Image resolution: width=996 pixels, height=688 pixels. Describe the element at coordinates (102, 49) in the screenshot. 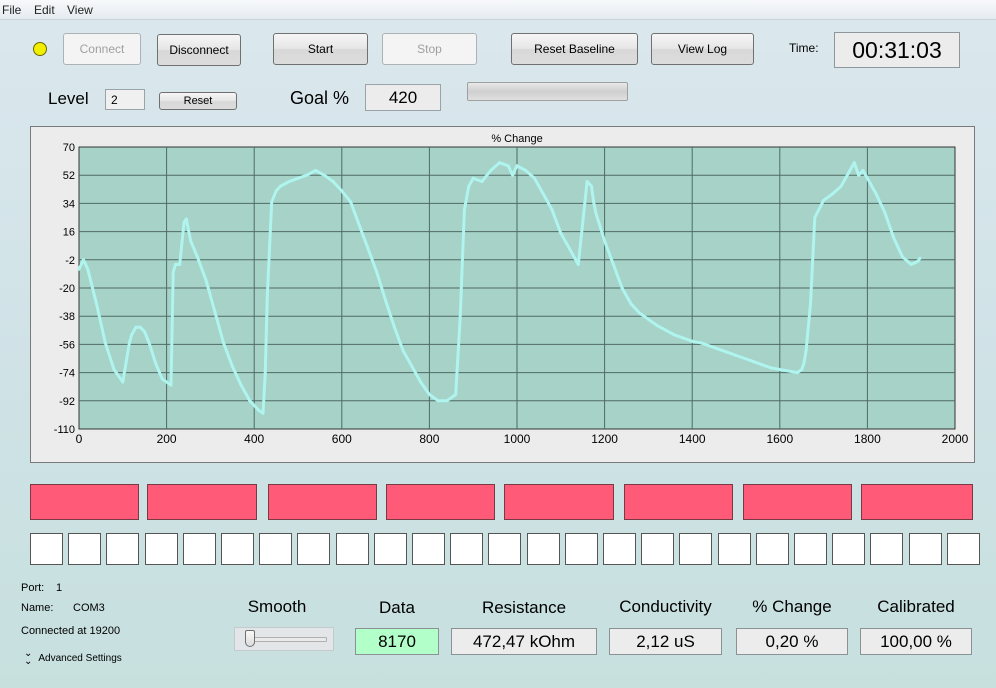

I see `connect-button: Connect` at that location.